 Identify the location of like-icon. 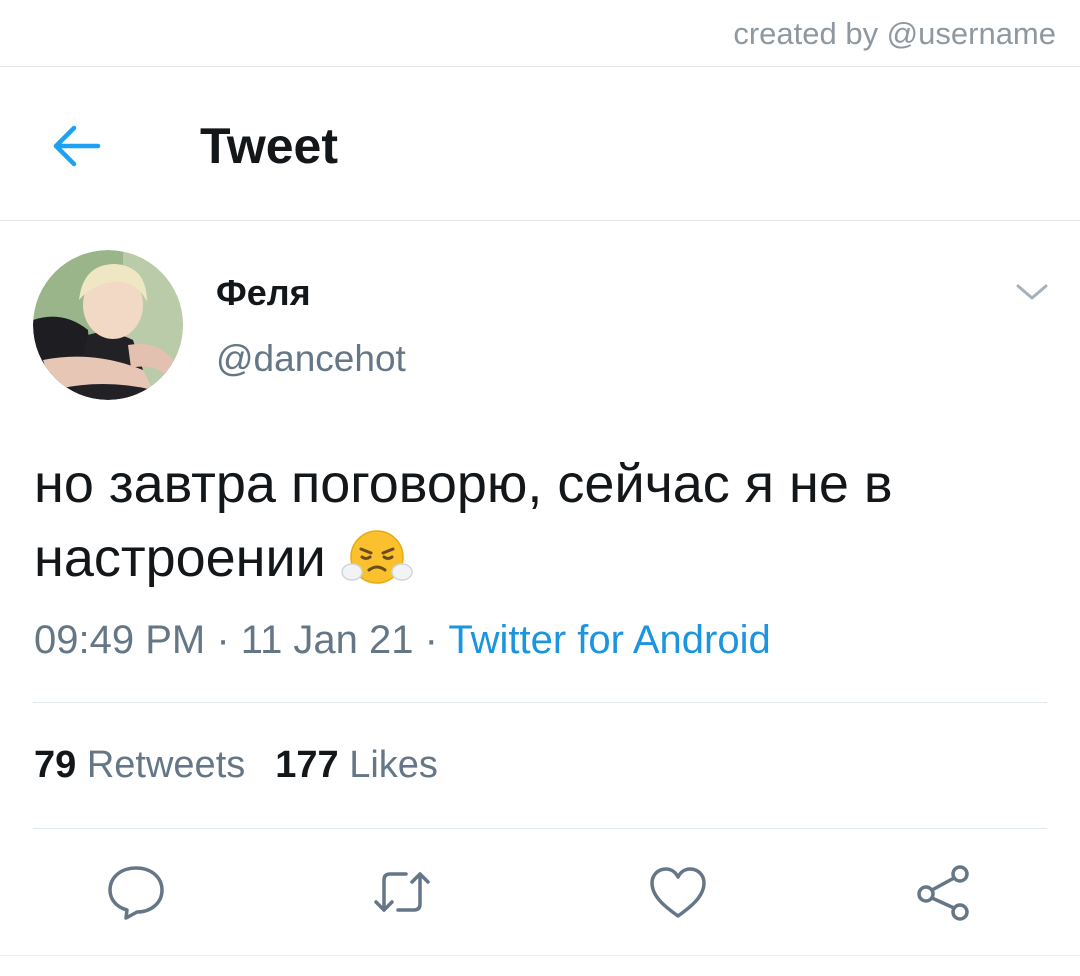
(678, 892).